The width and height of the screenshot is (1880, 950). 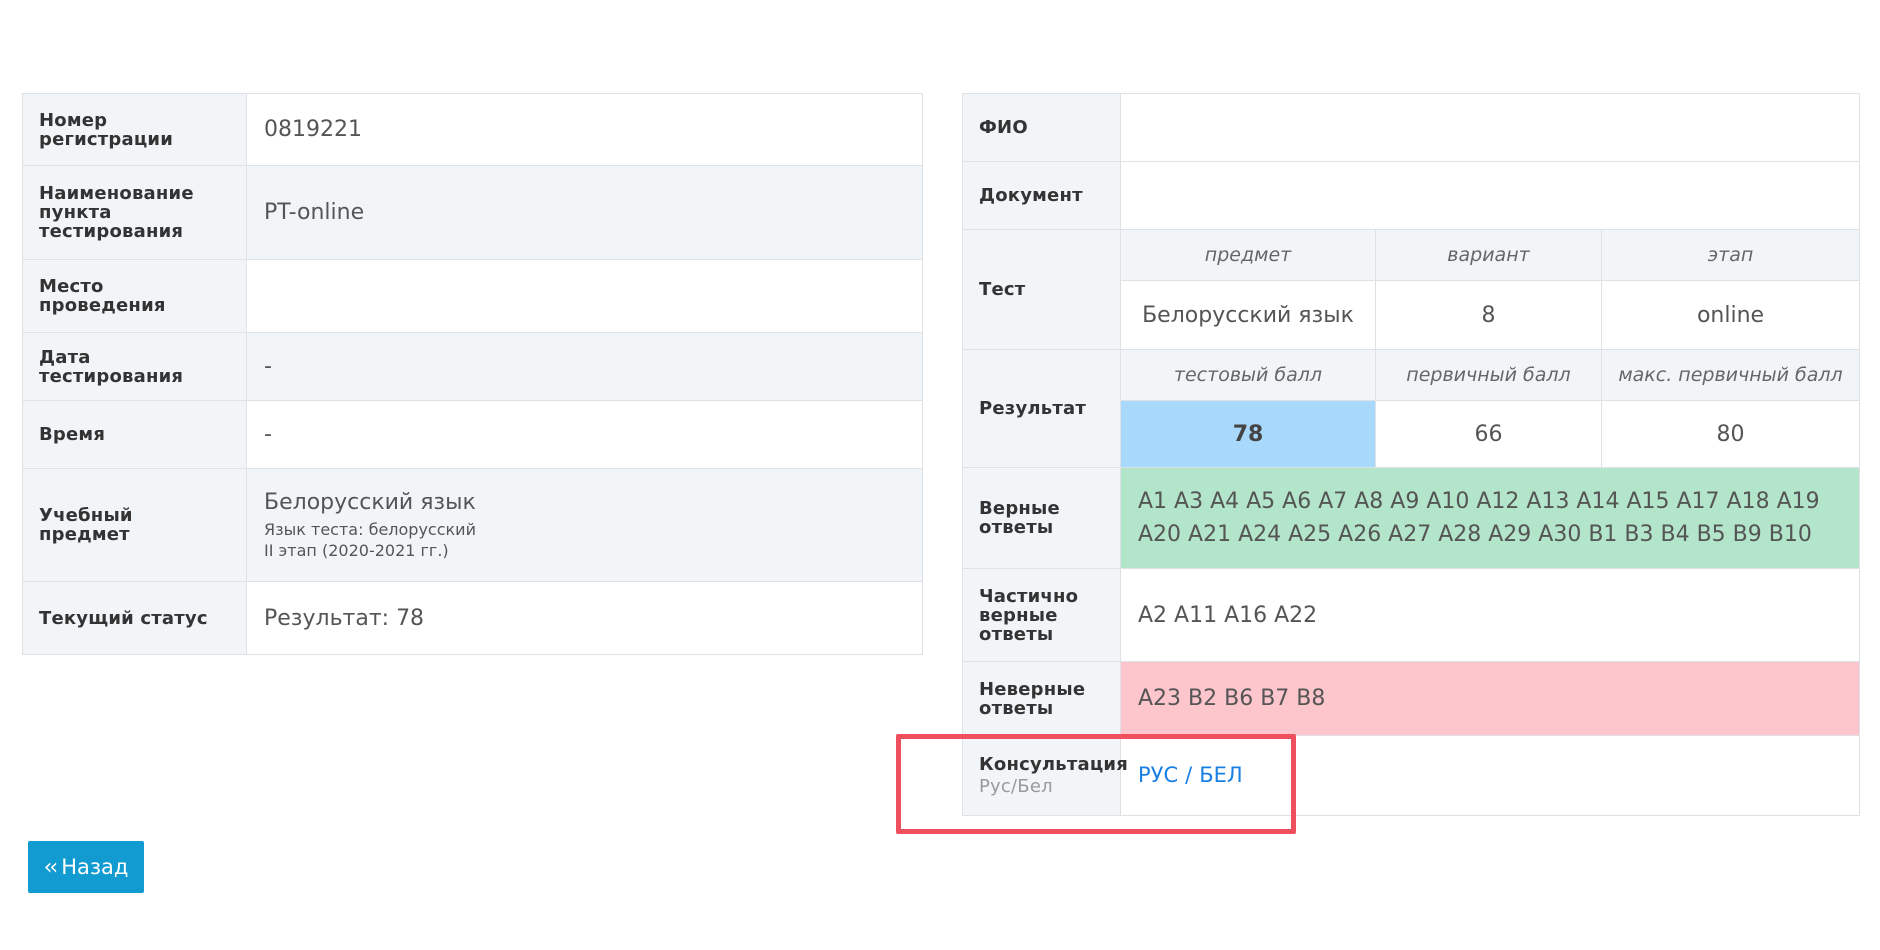 What do you see at coordinates (134, 366) in the screenshot?
I see `label-testing-date: Дата тестирования` at bounding box center [134, 366].